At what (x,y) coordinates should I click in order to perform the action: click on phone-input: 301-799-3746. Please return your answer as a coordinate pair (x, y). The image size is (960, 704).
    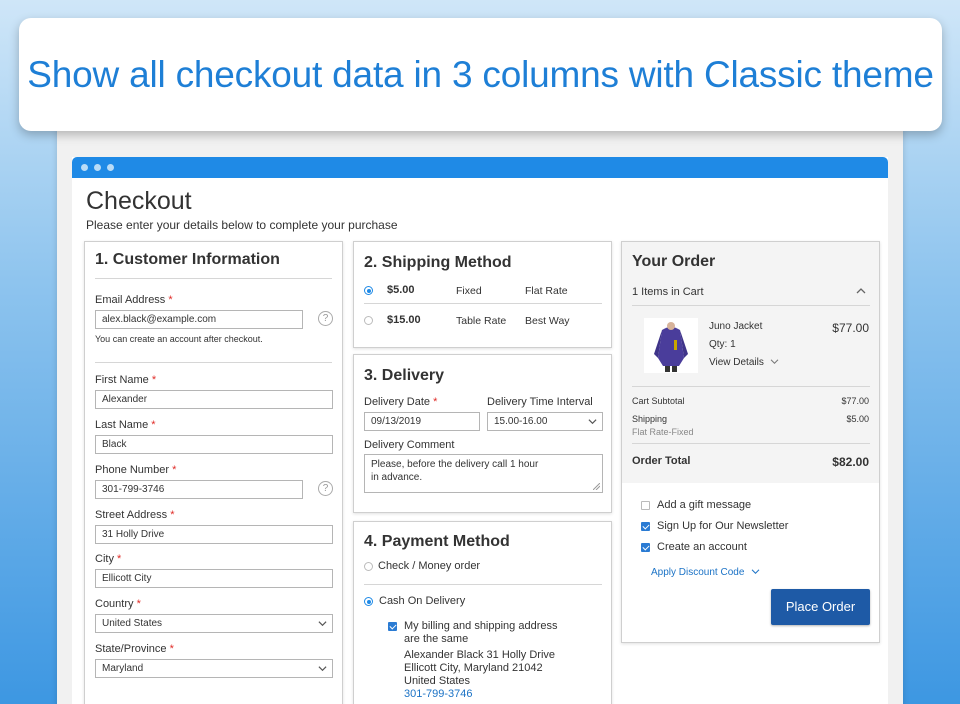
    Looking at the image, I should click on (199, 489).